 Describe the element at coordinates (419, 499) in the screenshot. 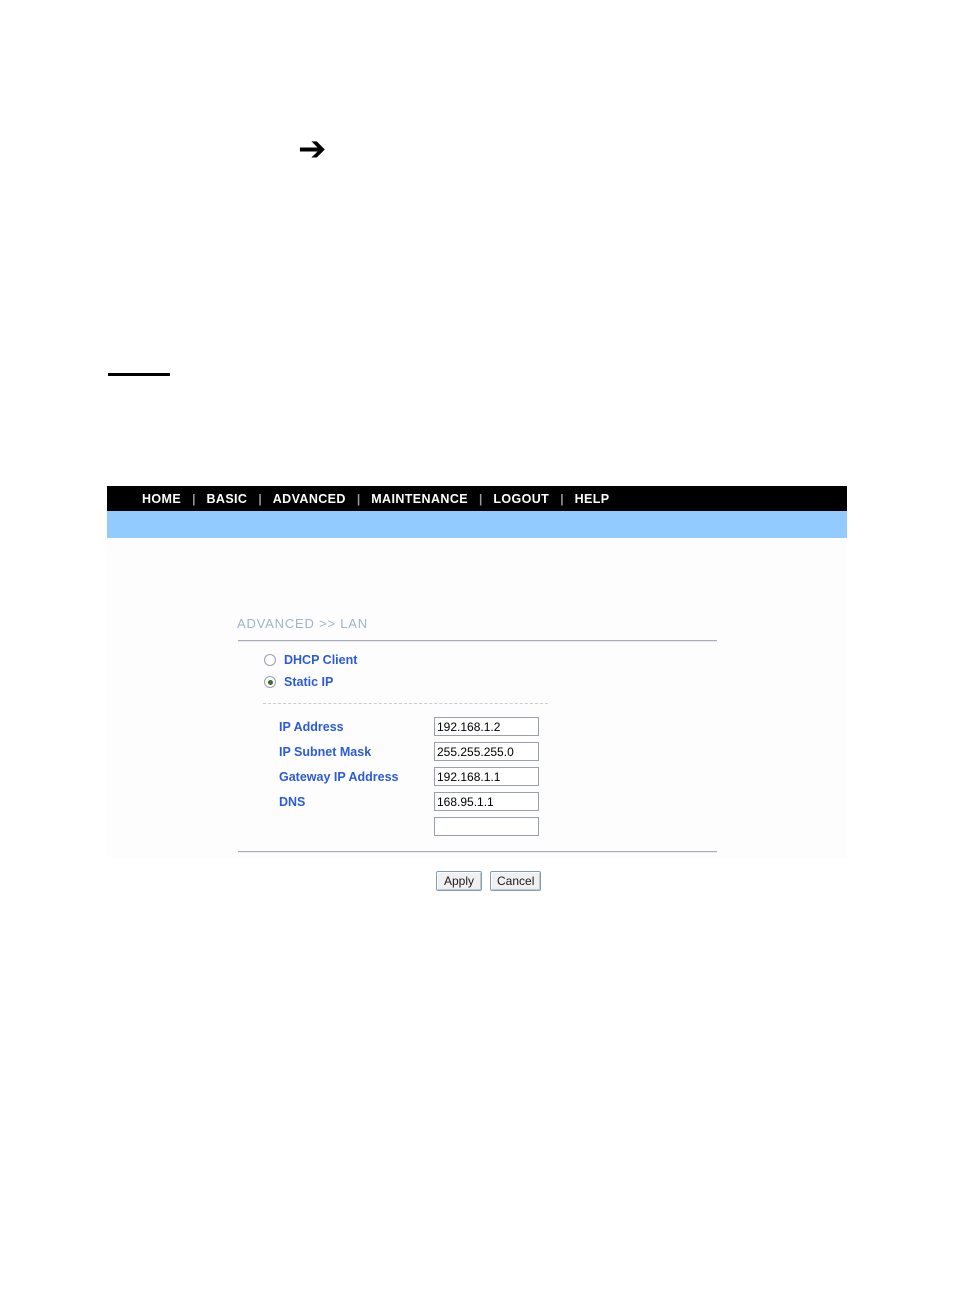

I see `nav-item-maintenance: MAINTENANCE` at that location.